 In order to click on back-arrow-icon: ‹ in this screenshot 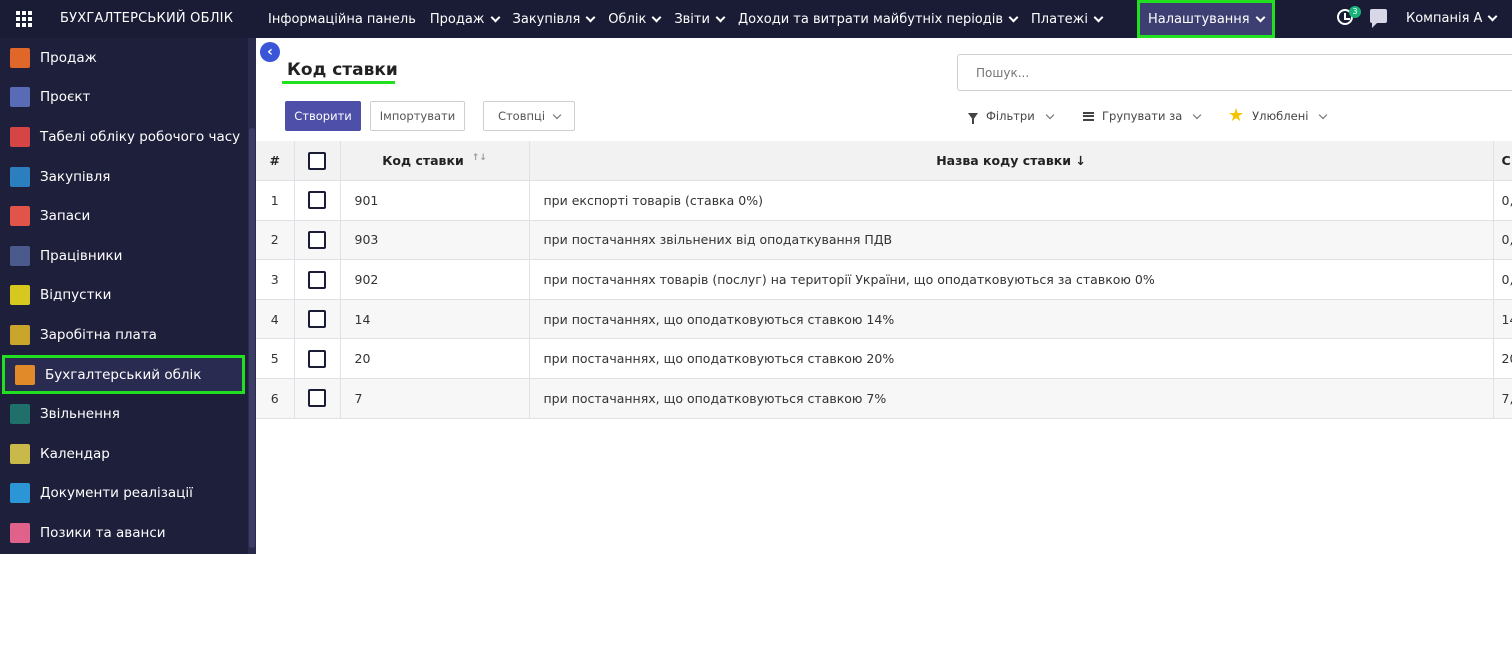, I will do `click(270, 52)`.